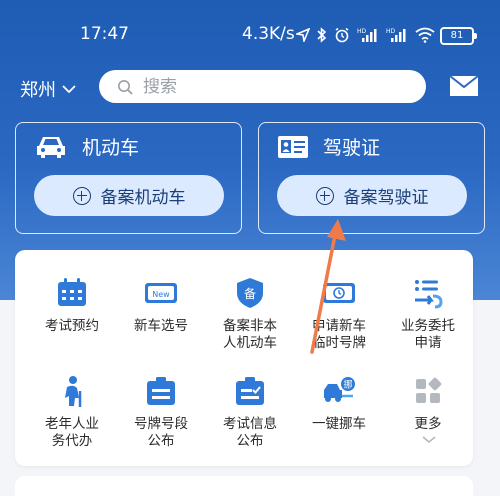 Image resolution: width=500 pixels, height=496 pixels. I want to click on service-label-line2: 申请, so click(428, 343).